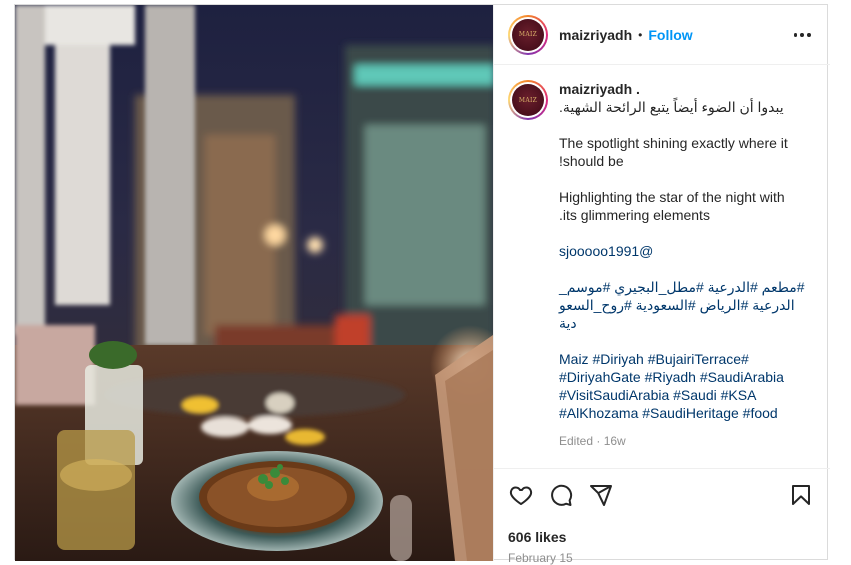 This screenshot has width=851, height=565. Describe the element at coordinates (662, 516) in the screenshot. I see `post-actions: 606 likes February 15` at that location.